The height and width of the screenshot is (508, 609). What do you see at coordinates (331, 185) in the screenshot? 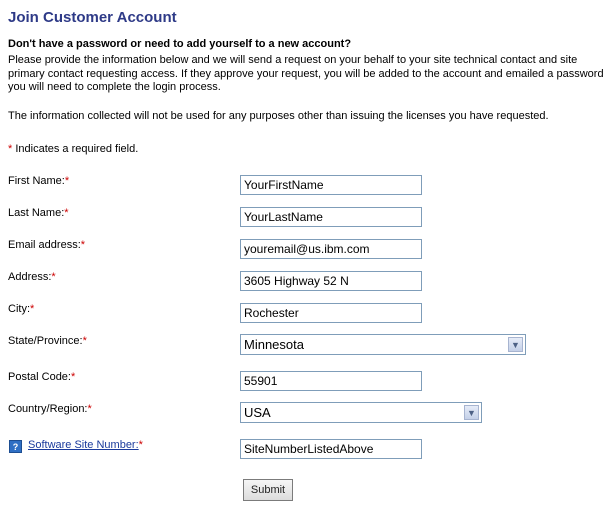
I see `first-name-input` at bounding box center [331, 185].